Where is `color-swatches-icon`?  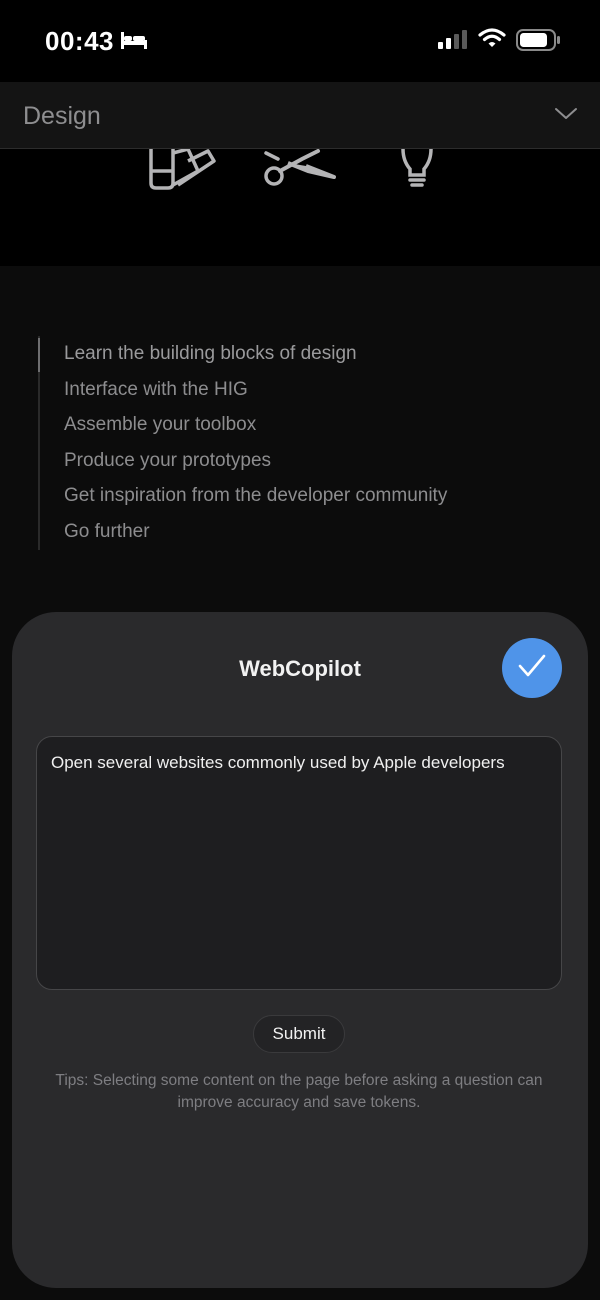
color-swatches-icon is located at coordinates (183, 171).